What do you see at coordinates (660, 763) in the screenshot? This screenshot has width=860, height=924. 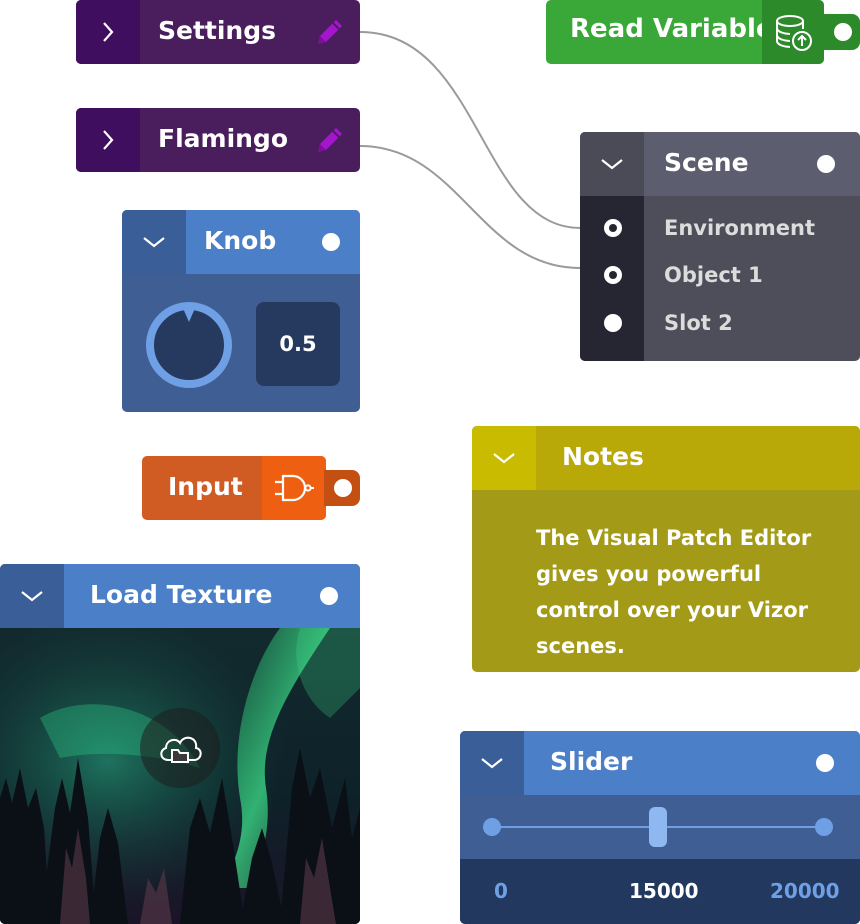 I see `node-header: Slider` at bounding box center [660, 763].